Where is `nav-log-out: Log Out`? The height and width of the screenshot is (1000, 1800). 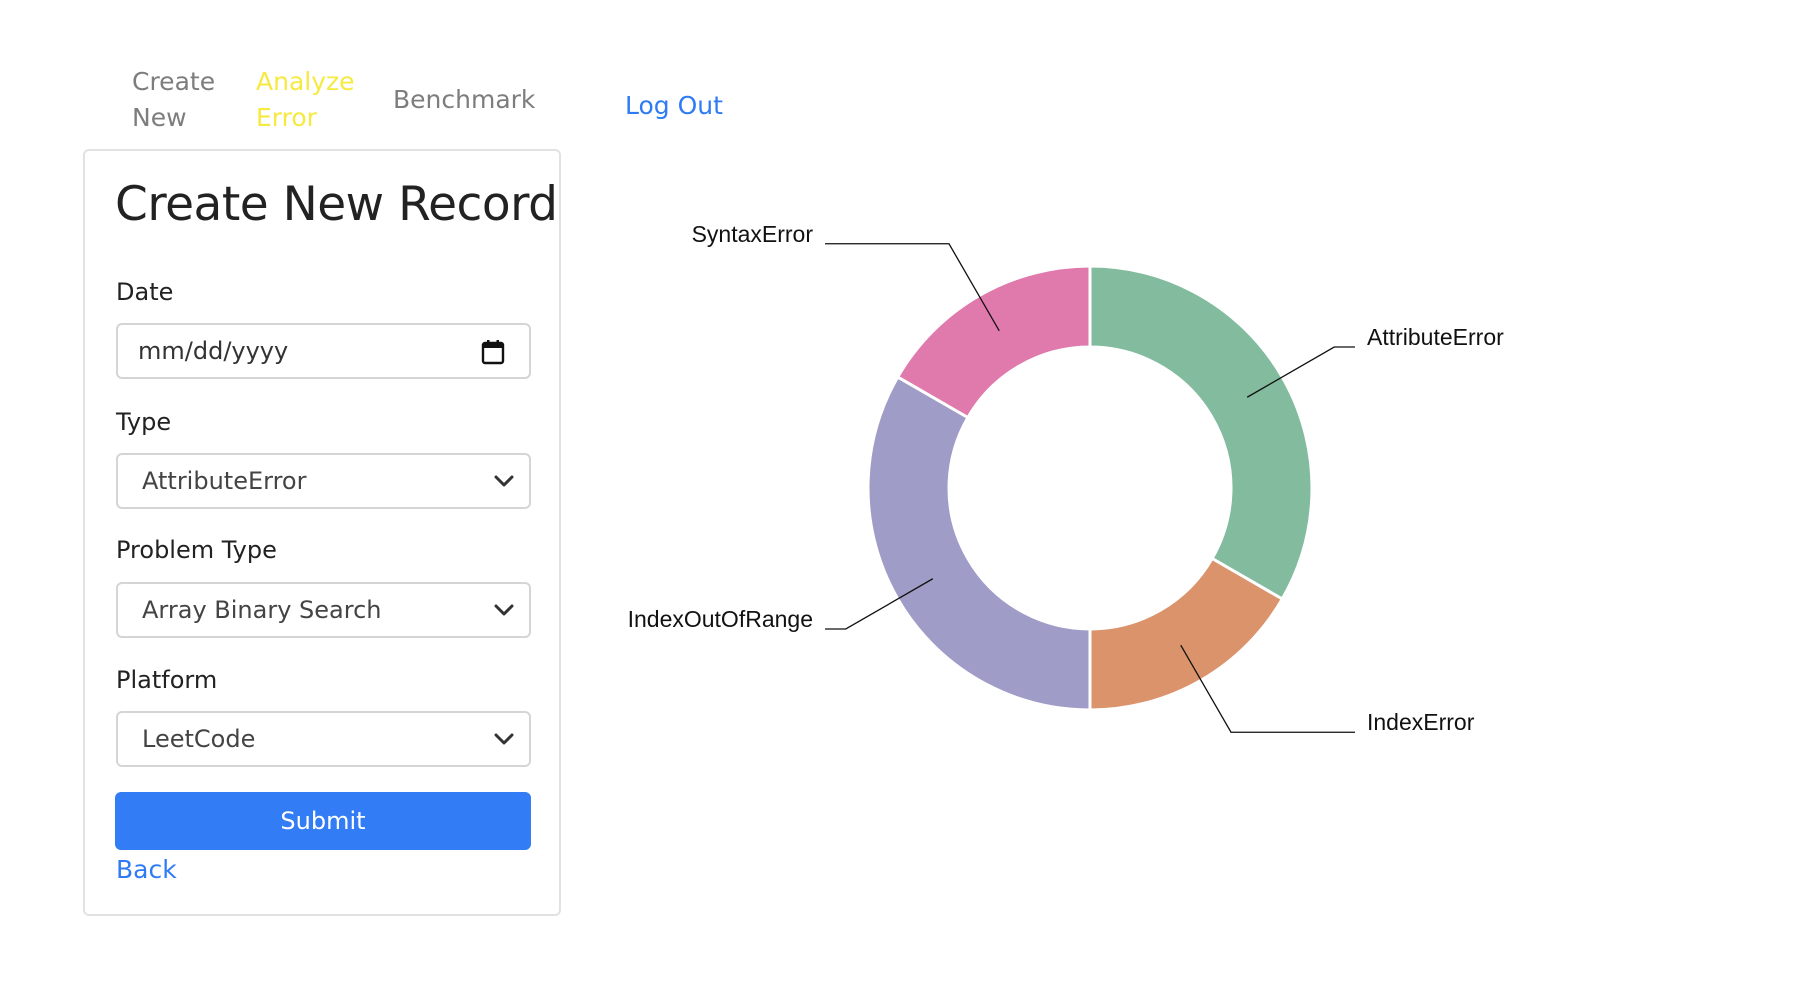 nav-log-out: Log Out is located at coordinates (674, 106).